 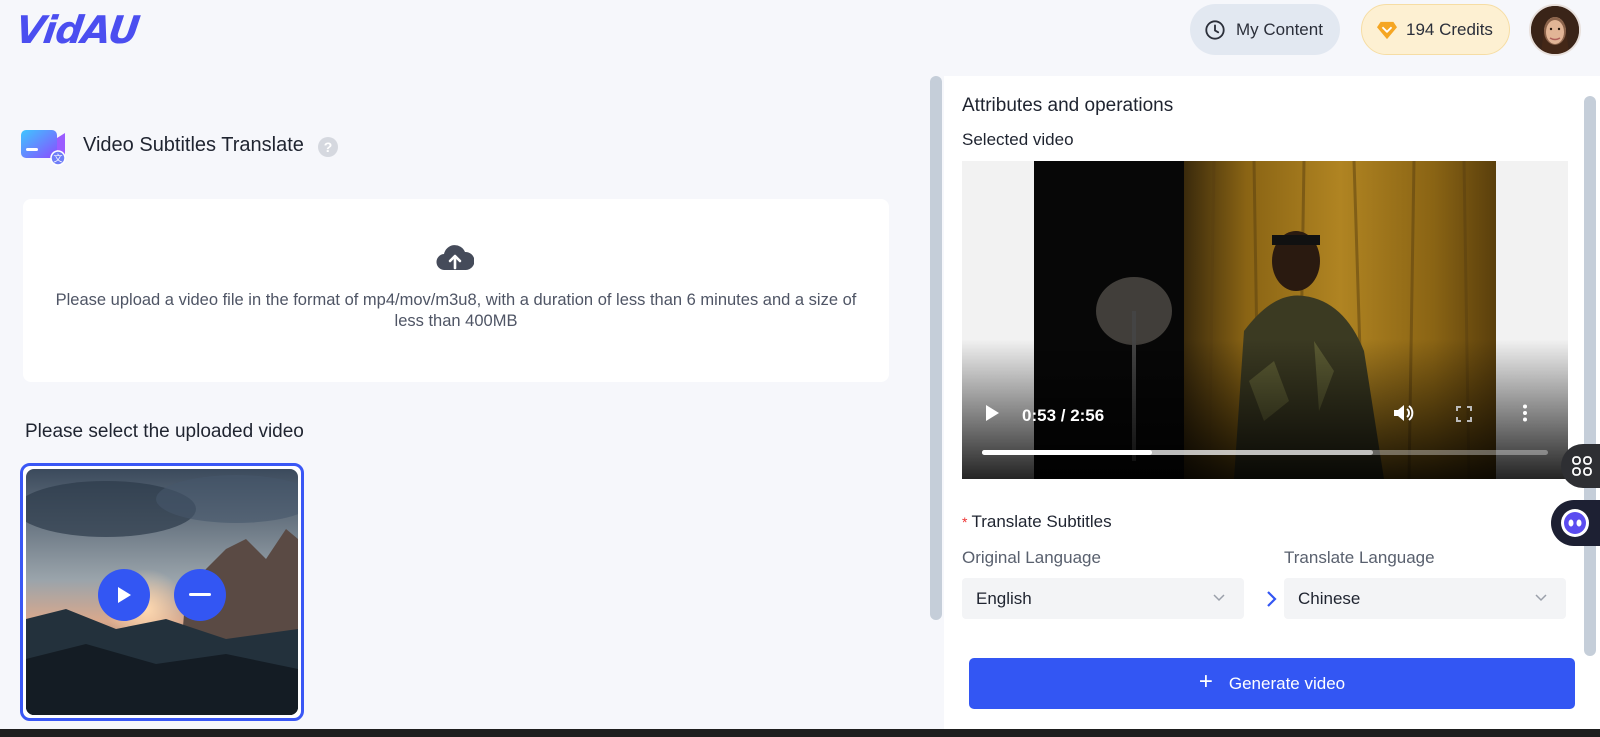 What do you see at coordinates (1004, 598) in the screenshot?
I see `original-language-value: English` at bounding box center [1004, 598].